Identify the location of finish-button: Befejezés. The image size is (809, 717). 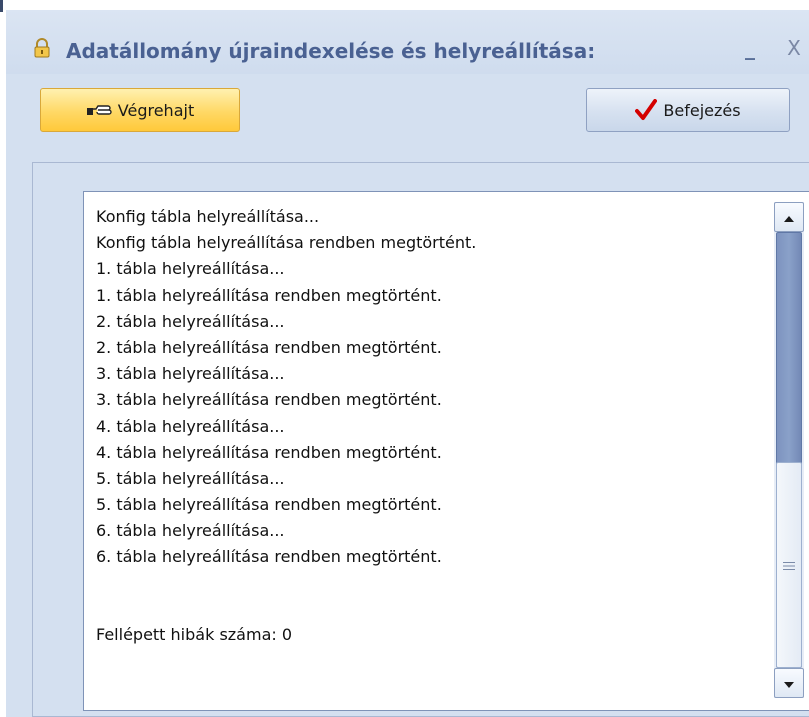
(688, 110).